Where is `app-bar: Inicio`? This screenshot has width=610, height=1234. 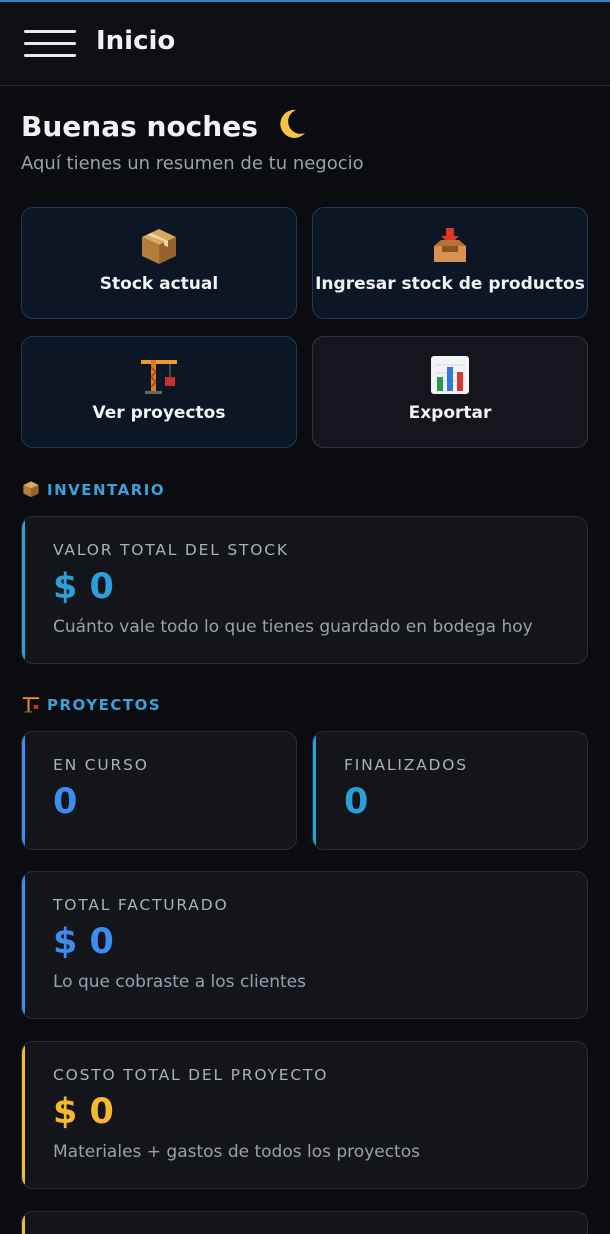 app-bar: Inicio is located at coordinates (305, 44).